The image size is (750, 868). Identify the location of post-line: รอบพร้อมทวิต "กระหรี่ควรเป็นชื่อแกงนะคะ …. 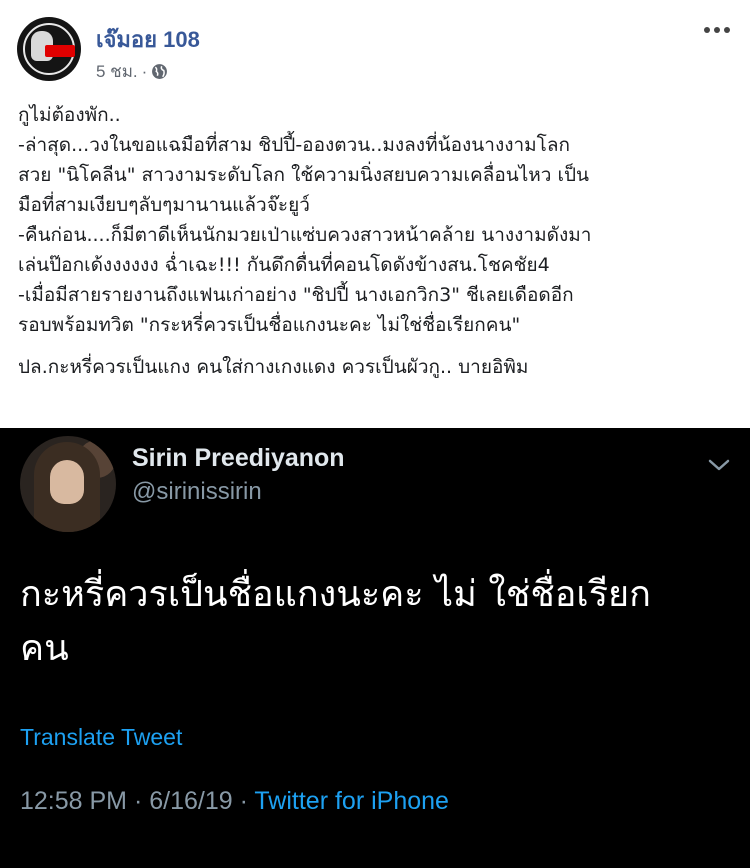
(269, 325).